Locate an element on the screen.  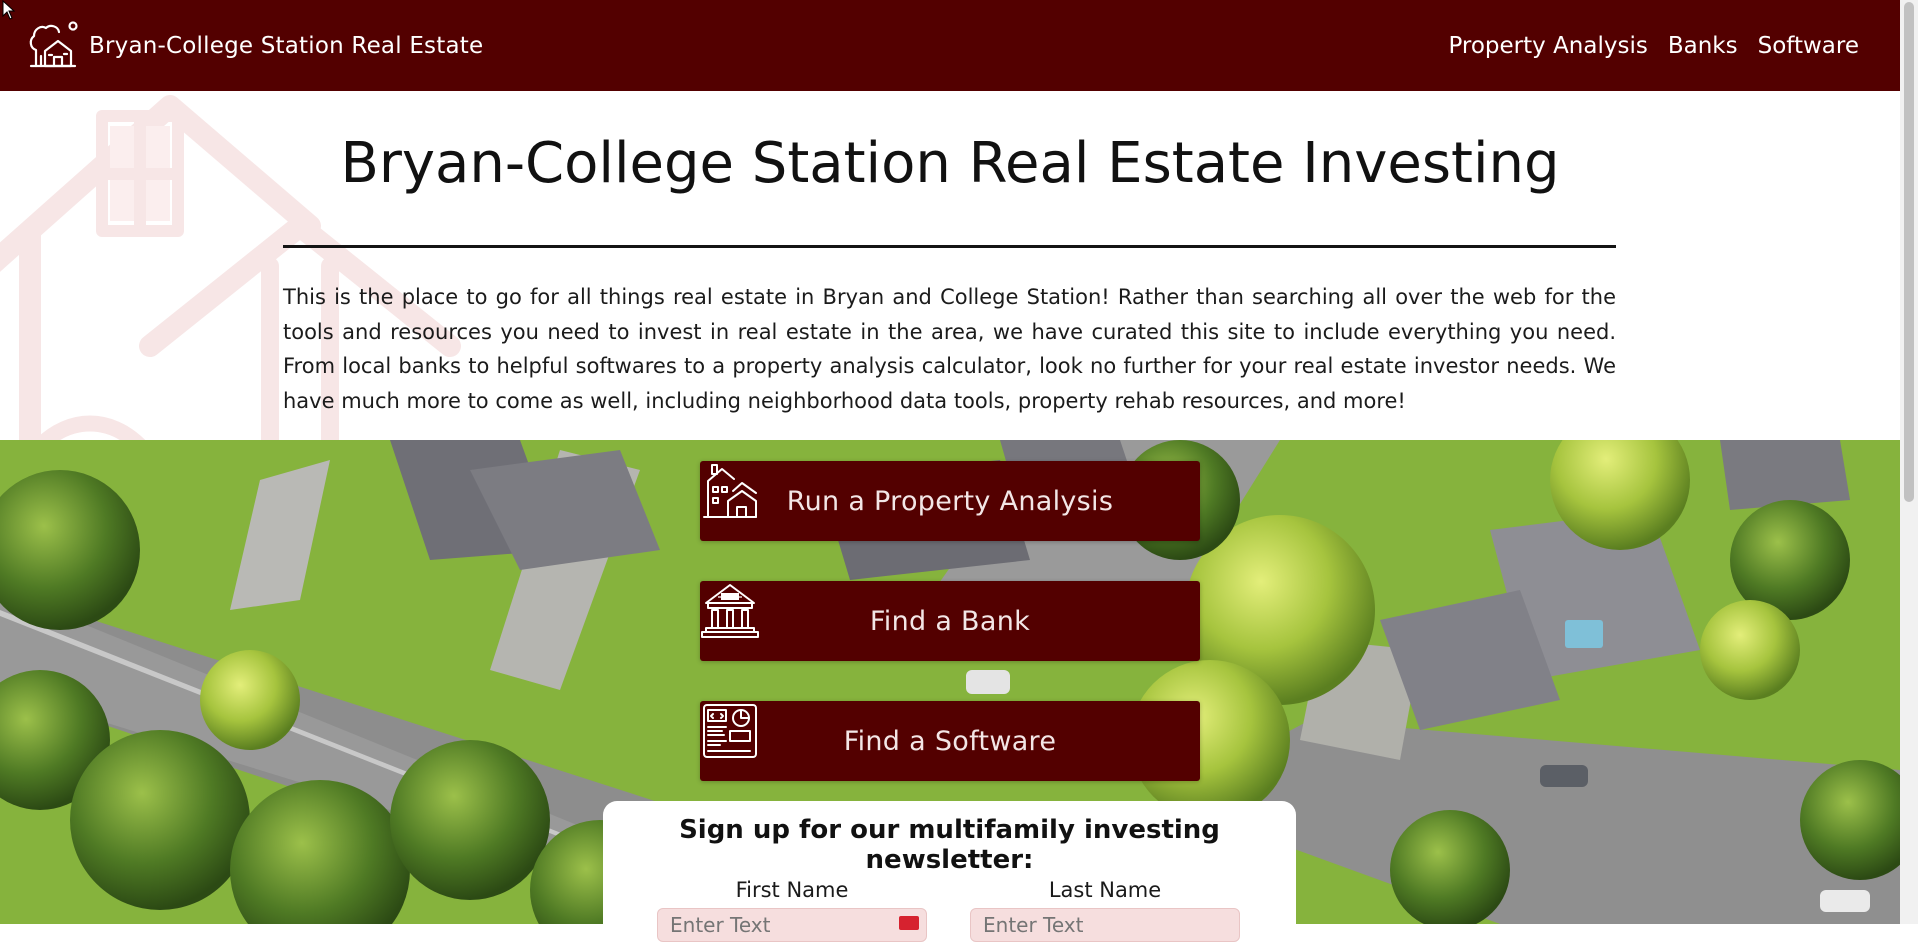
brand-name: Bryan-College Station Real Estate is located at coordinates (286, 45).